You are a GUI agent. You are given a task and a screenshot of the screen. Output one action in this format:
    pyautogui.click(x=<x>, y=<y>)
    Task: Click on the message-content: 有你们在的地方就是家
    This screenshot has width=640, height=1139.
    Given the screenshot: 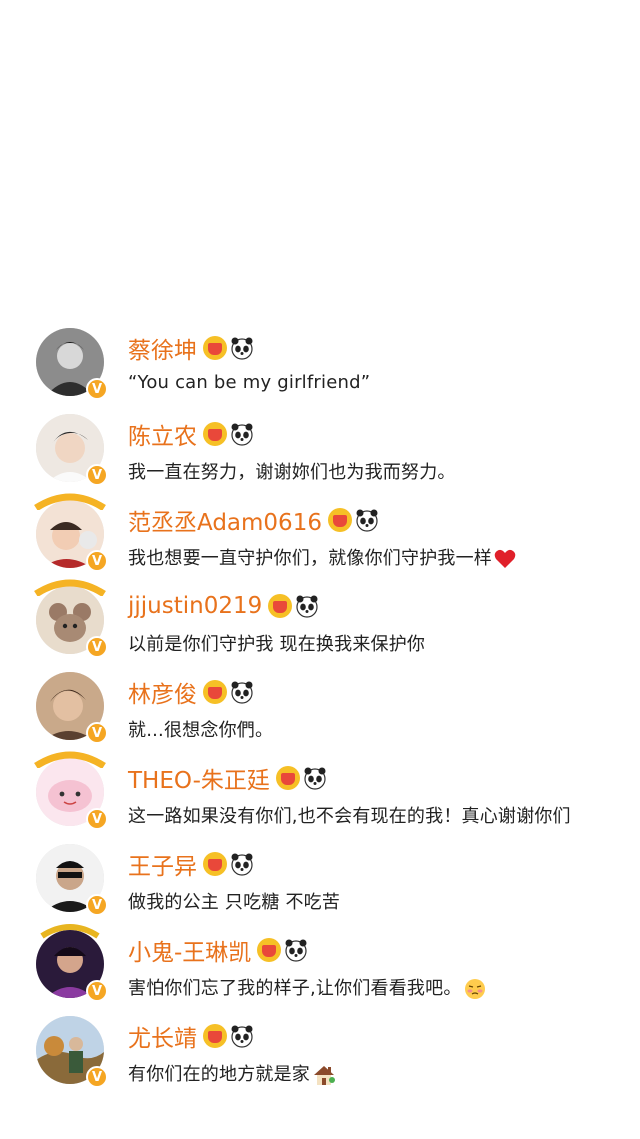 What is the action you would take?
    pyautogui.click(x=219, y=1074)
    